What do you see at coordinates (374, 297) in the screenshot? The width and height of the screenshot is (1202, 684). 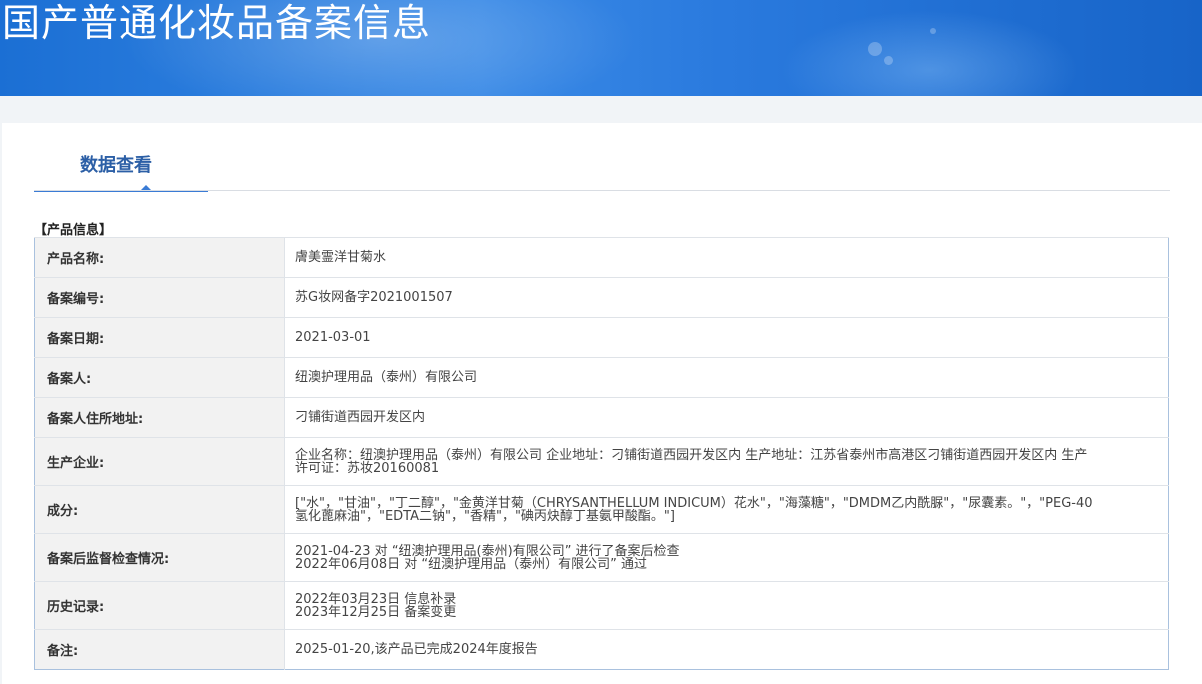 I see `value-line: 苏G妆网备字2021001507` at bounding box center [374, 297].